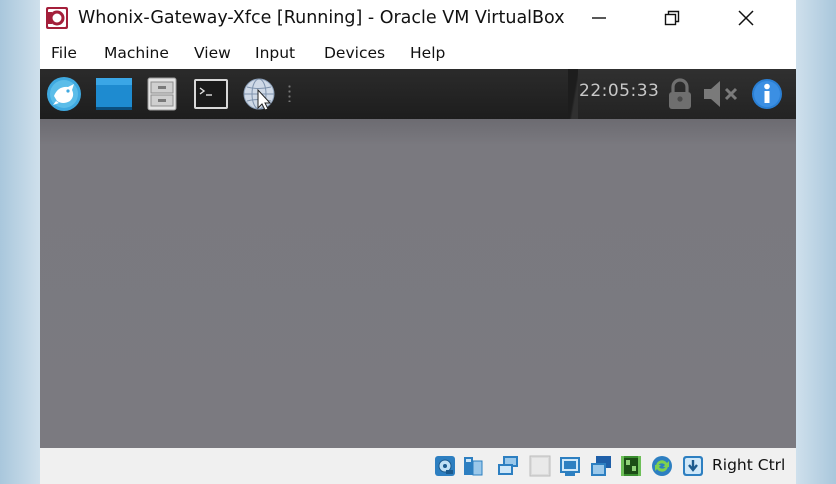 The height and width of the screenshot is (484, 836). I want to click on menu-view: View, so click(212, 53).